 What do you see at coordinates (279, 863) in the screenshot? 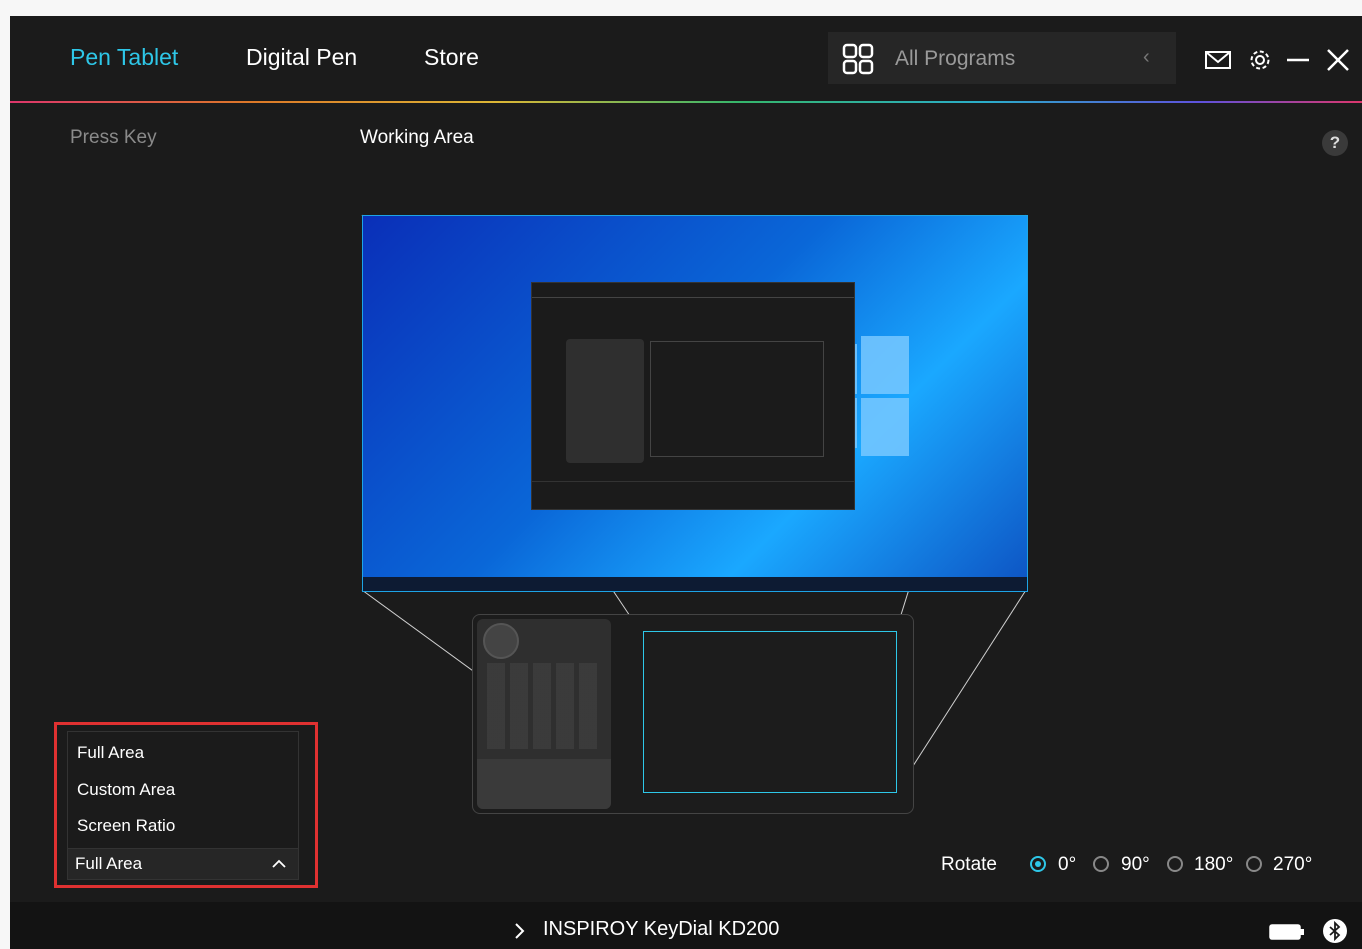
I see `chevron-up-icon` at bounding box center [279, 863].